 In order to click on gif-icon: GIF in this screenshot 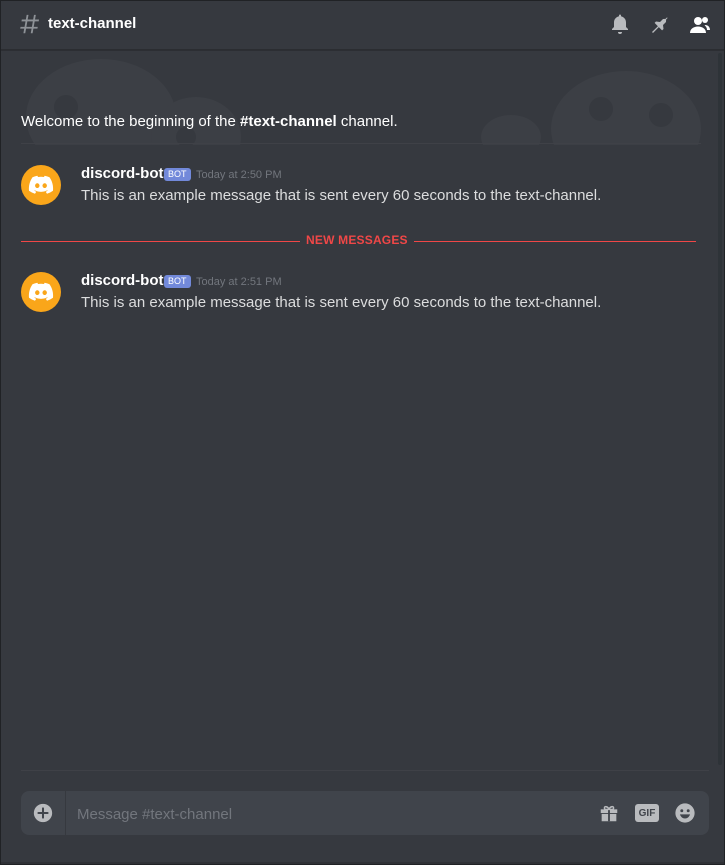, I will do `click(647, 813)`.